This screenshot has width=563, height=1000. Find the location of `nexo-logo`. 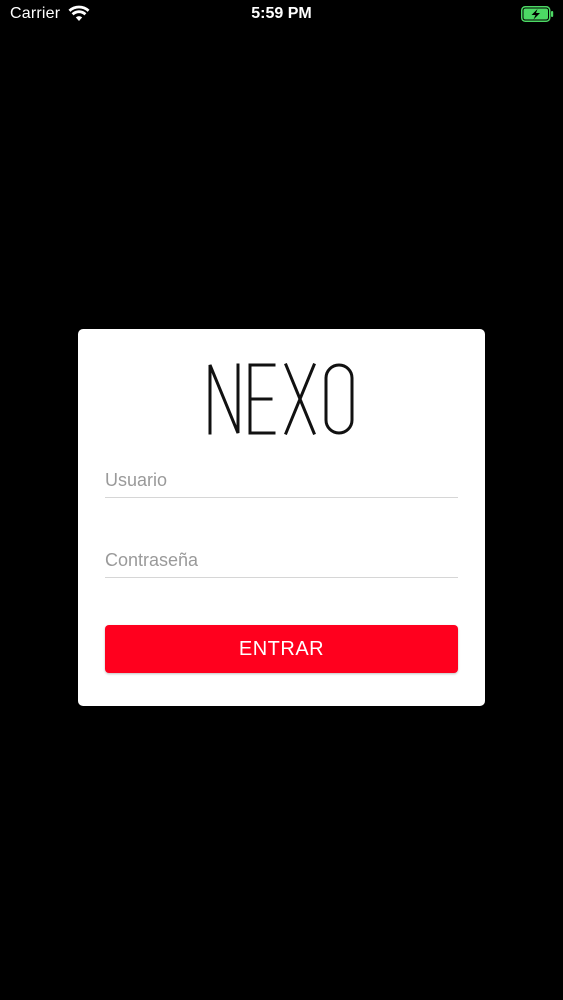

nexo-logo is located at coordinates (281, 399).